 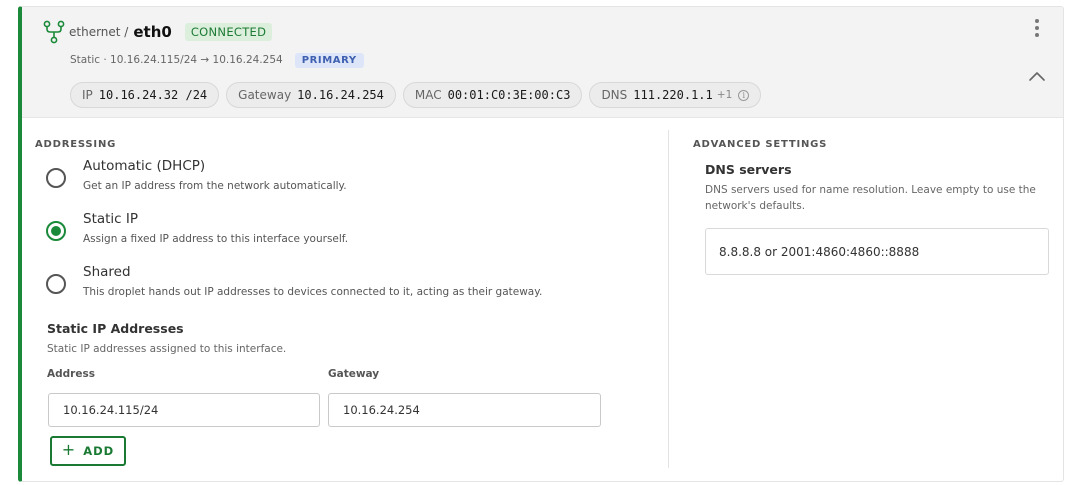 I want to click on address-input, so click(x=184, y=410).